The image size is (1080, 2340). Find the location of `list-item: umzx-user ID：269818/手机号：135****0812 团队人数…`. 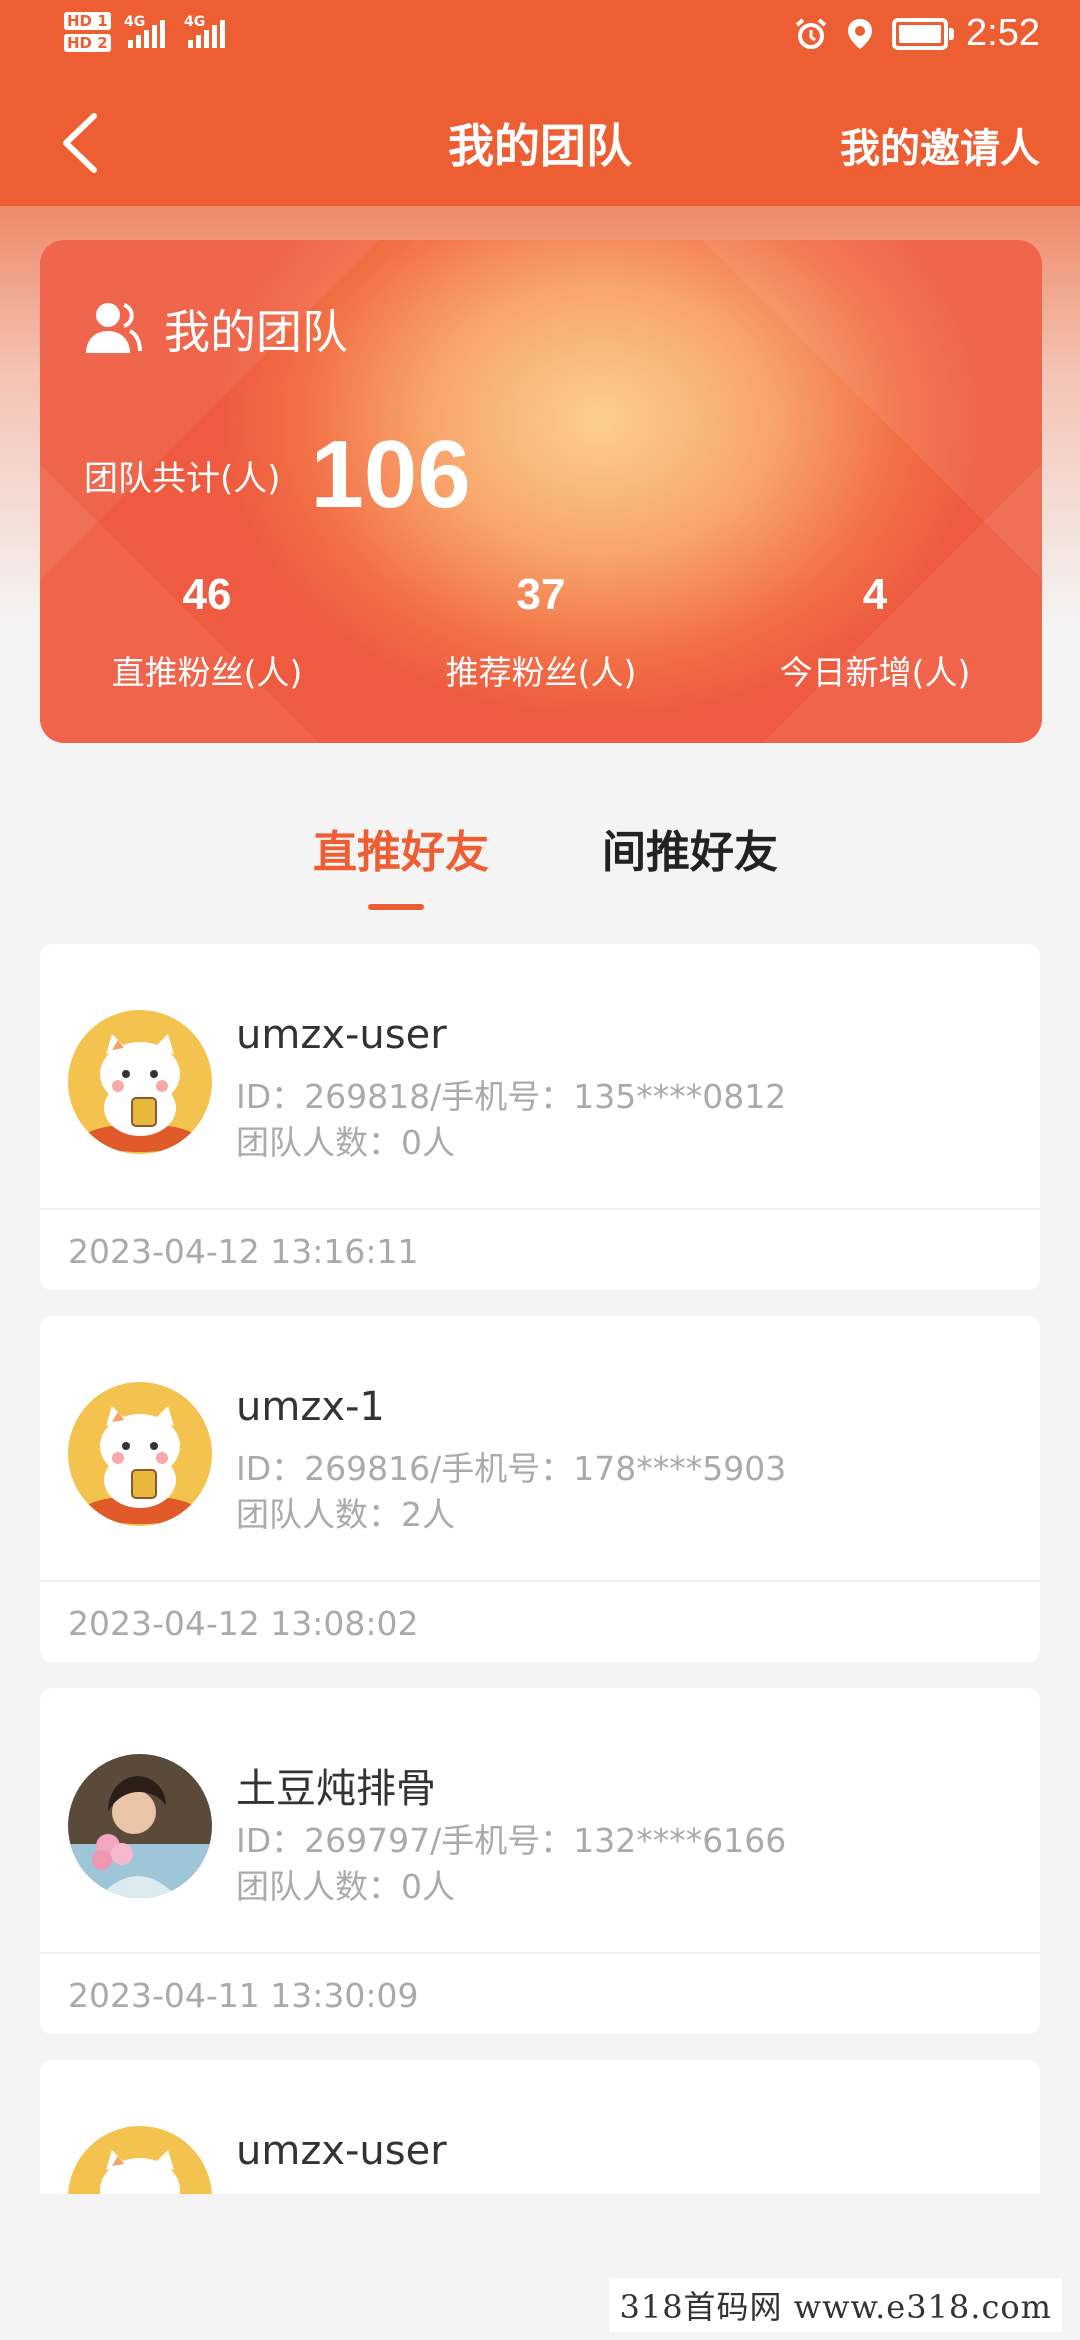

list-item: umzx-user ID：269818/手机号：135****0812 团队人数… is located at coordinates (540, 1117).